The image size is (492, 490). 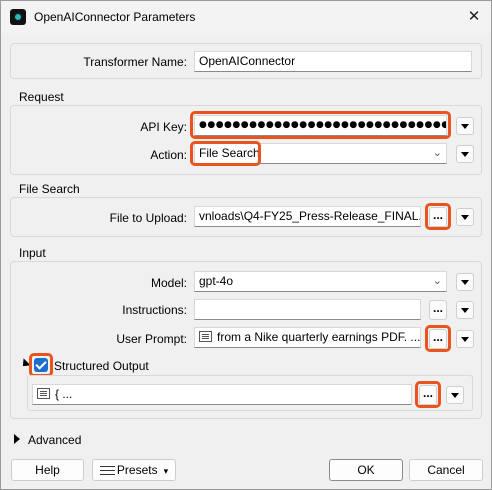 What do you see at coordinates (18, 17) in the screenshot?
I see `fme-app-icon` at bounding box center [18, 17].